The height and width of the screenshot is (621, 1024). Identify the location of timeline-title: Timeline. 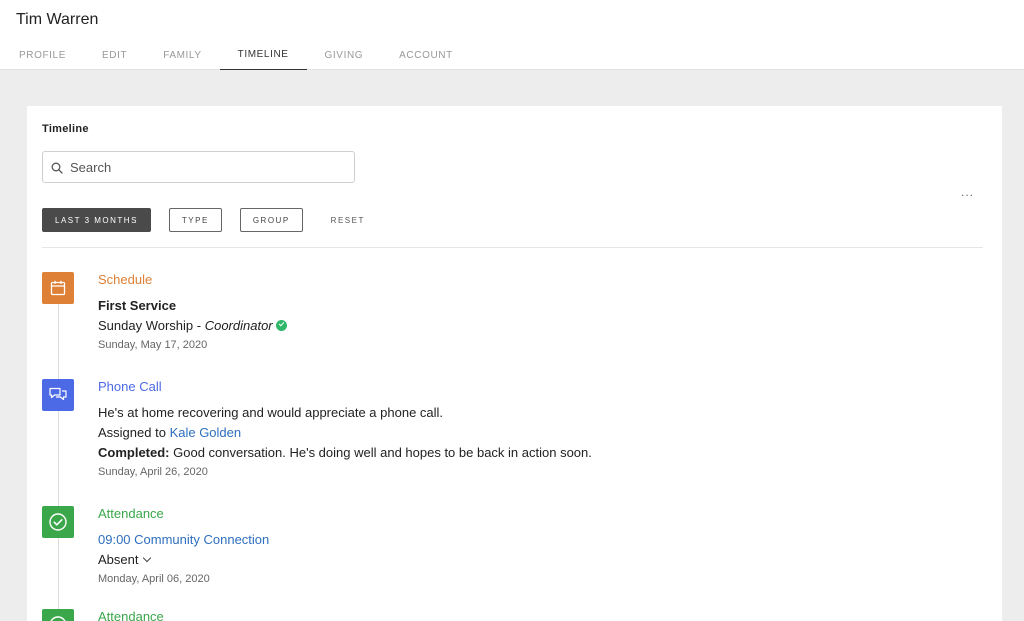
(65, 129).